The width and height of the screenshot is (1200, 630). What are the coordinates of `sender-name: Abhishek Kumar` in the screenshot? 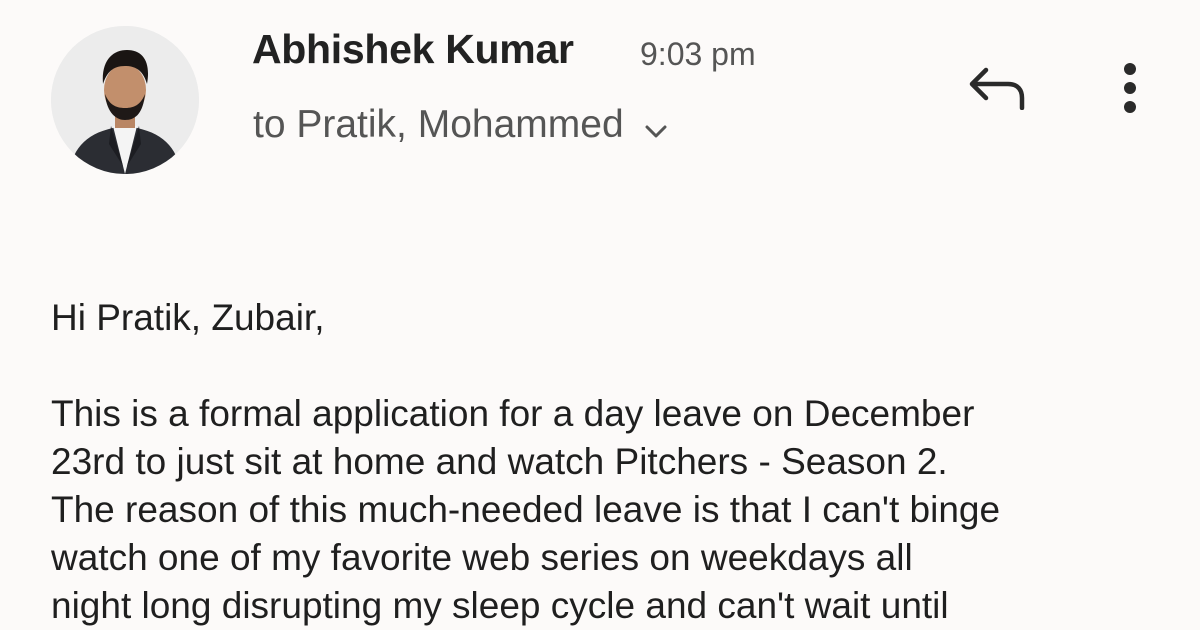 It's located at (413, 49).